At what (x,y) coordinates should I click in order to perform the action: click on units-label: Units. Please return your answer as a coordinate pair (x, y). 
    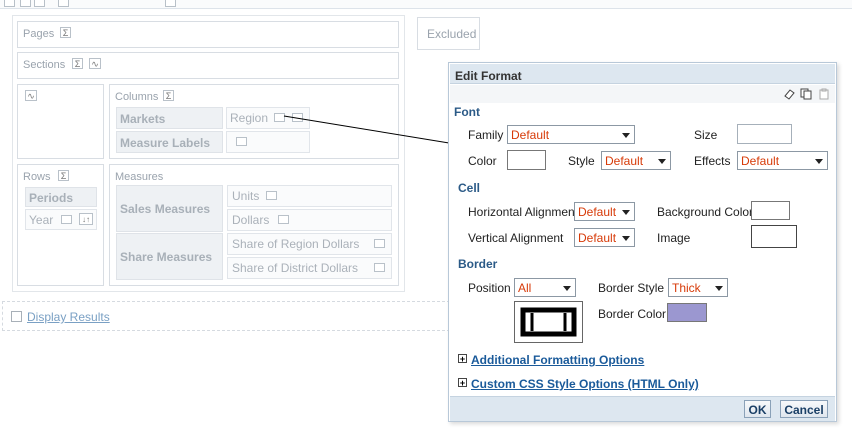
    Looking at the image, I should click on (246, 196).